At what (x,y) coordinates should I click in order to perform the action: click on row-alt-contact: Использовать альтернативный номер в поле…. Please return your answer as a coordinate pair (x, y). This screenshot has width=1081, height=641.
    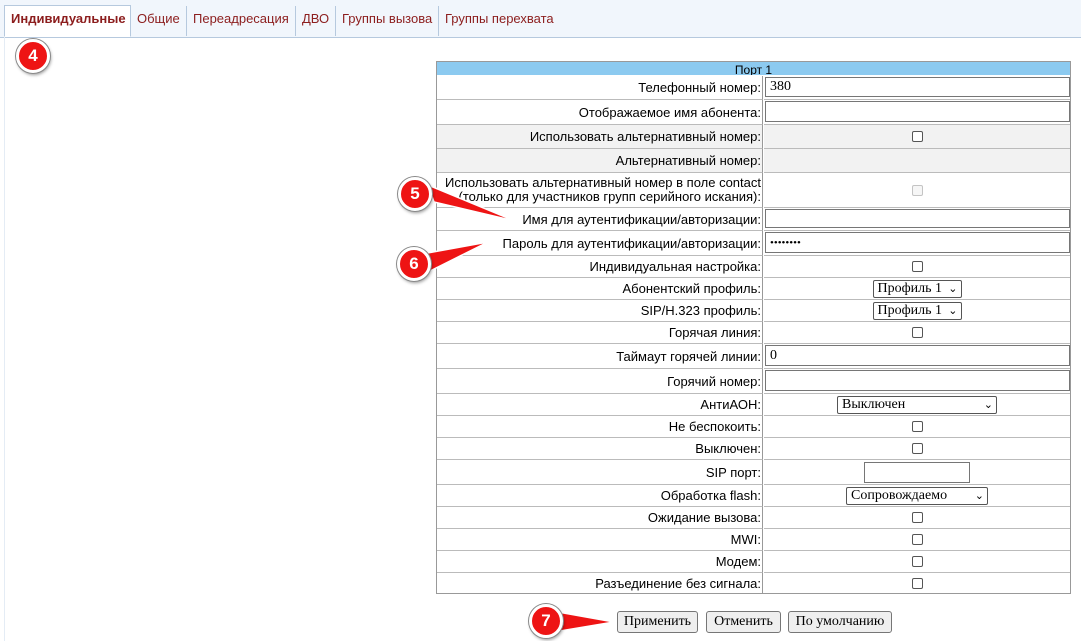
    Looking at the image, I should click on (753, 190).